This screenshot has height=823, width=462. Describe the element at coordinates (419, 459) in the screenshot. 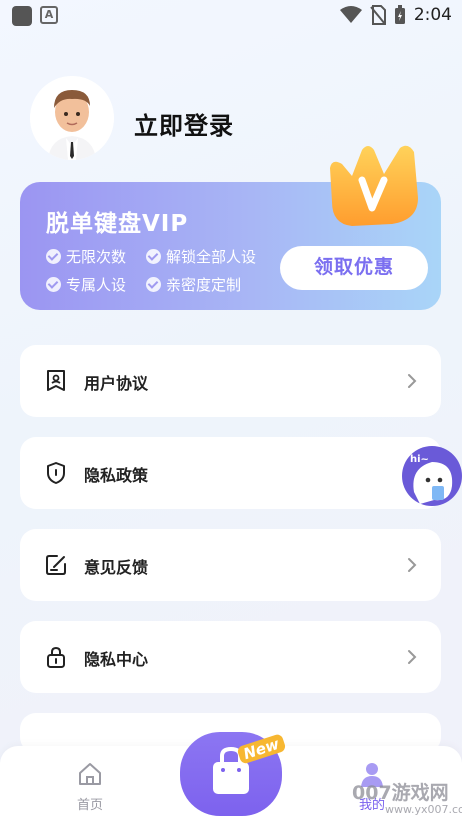

I see `floating-badge-text: hi~` at that location.